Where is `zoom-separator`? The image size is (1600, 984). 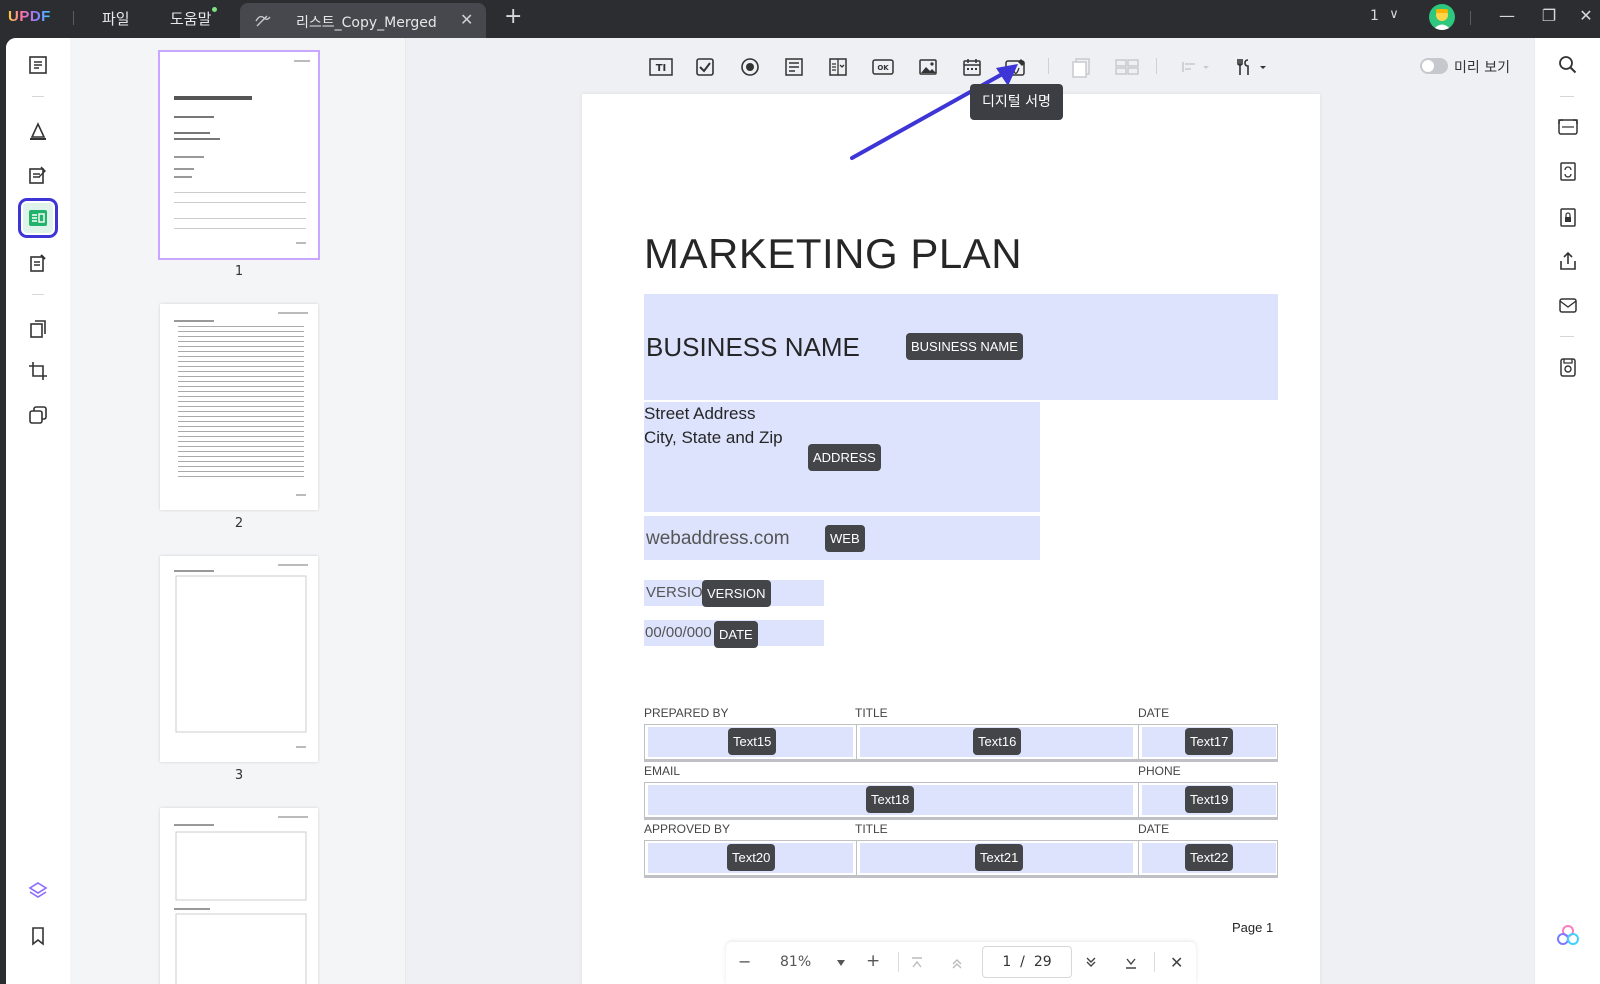
zoom-separator is located at coordinates (898, 962).